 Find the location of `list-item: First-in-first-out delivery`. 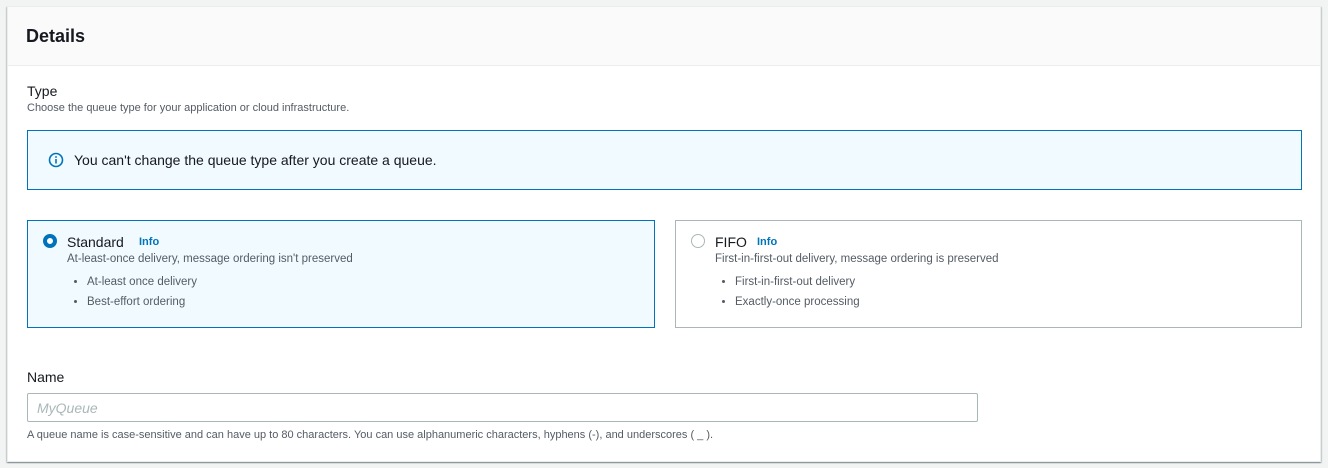

list-item: First-in-first-out delivery is located at coordinates (797, 282).